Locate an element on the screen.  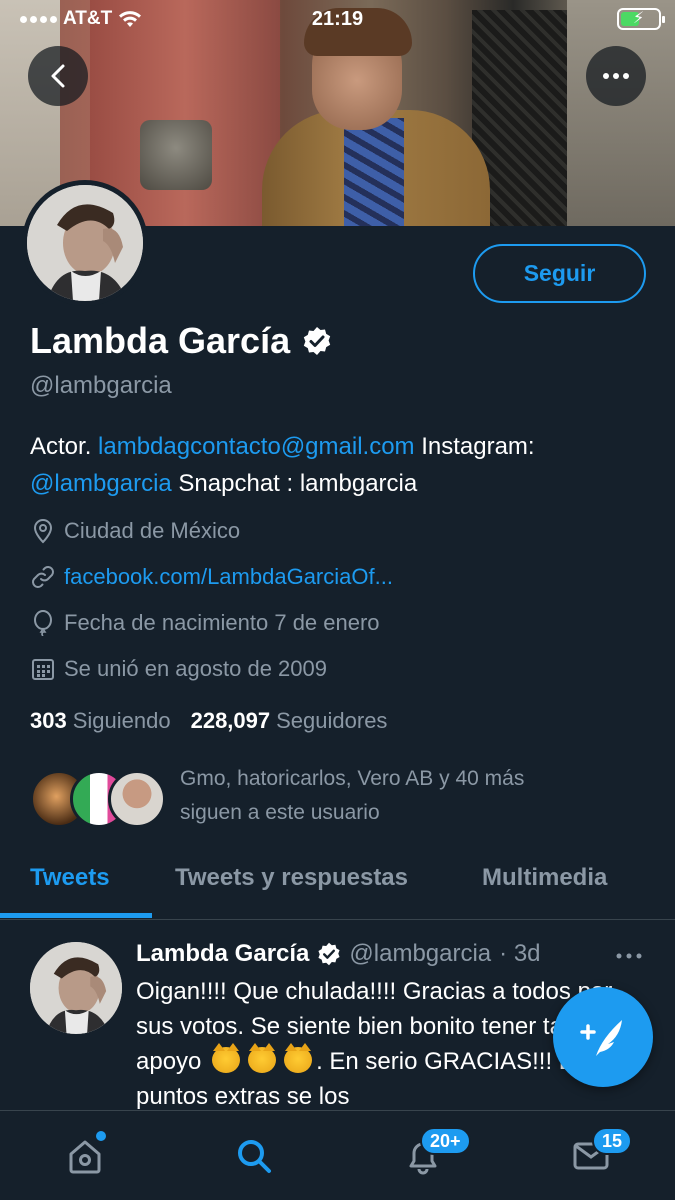
joined-text: Se unió en agosto de 2009 is located at coordinates (196, 668).